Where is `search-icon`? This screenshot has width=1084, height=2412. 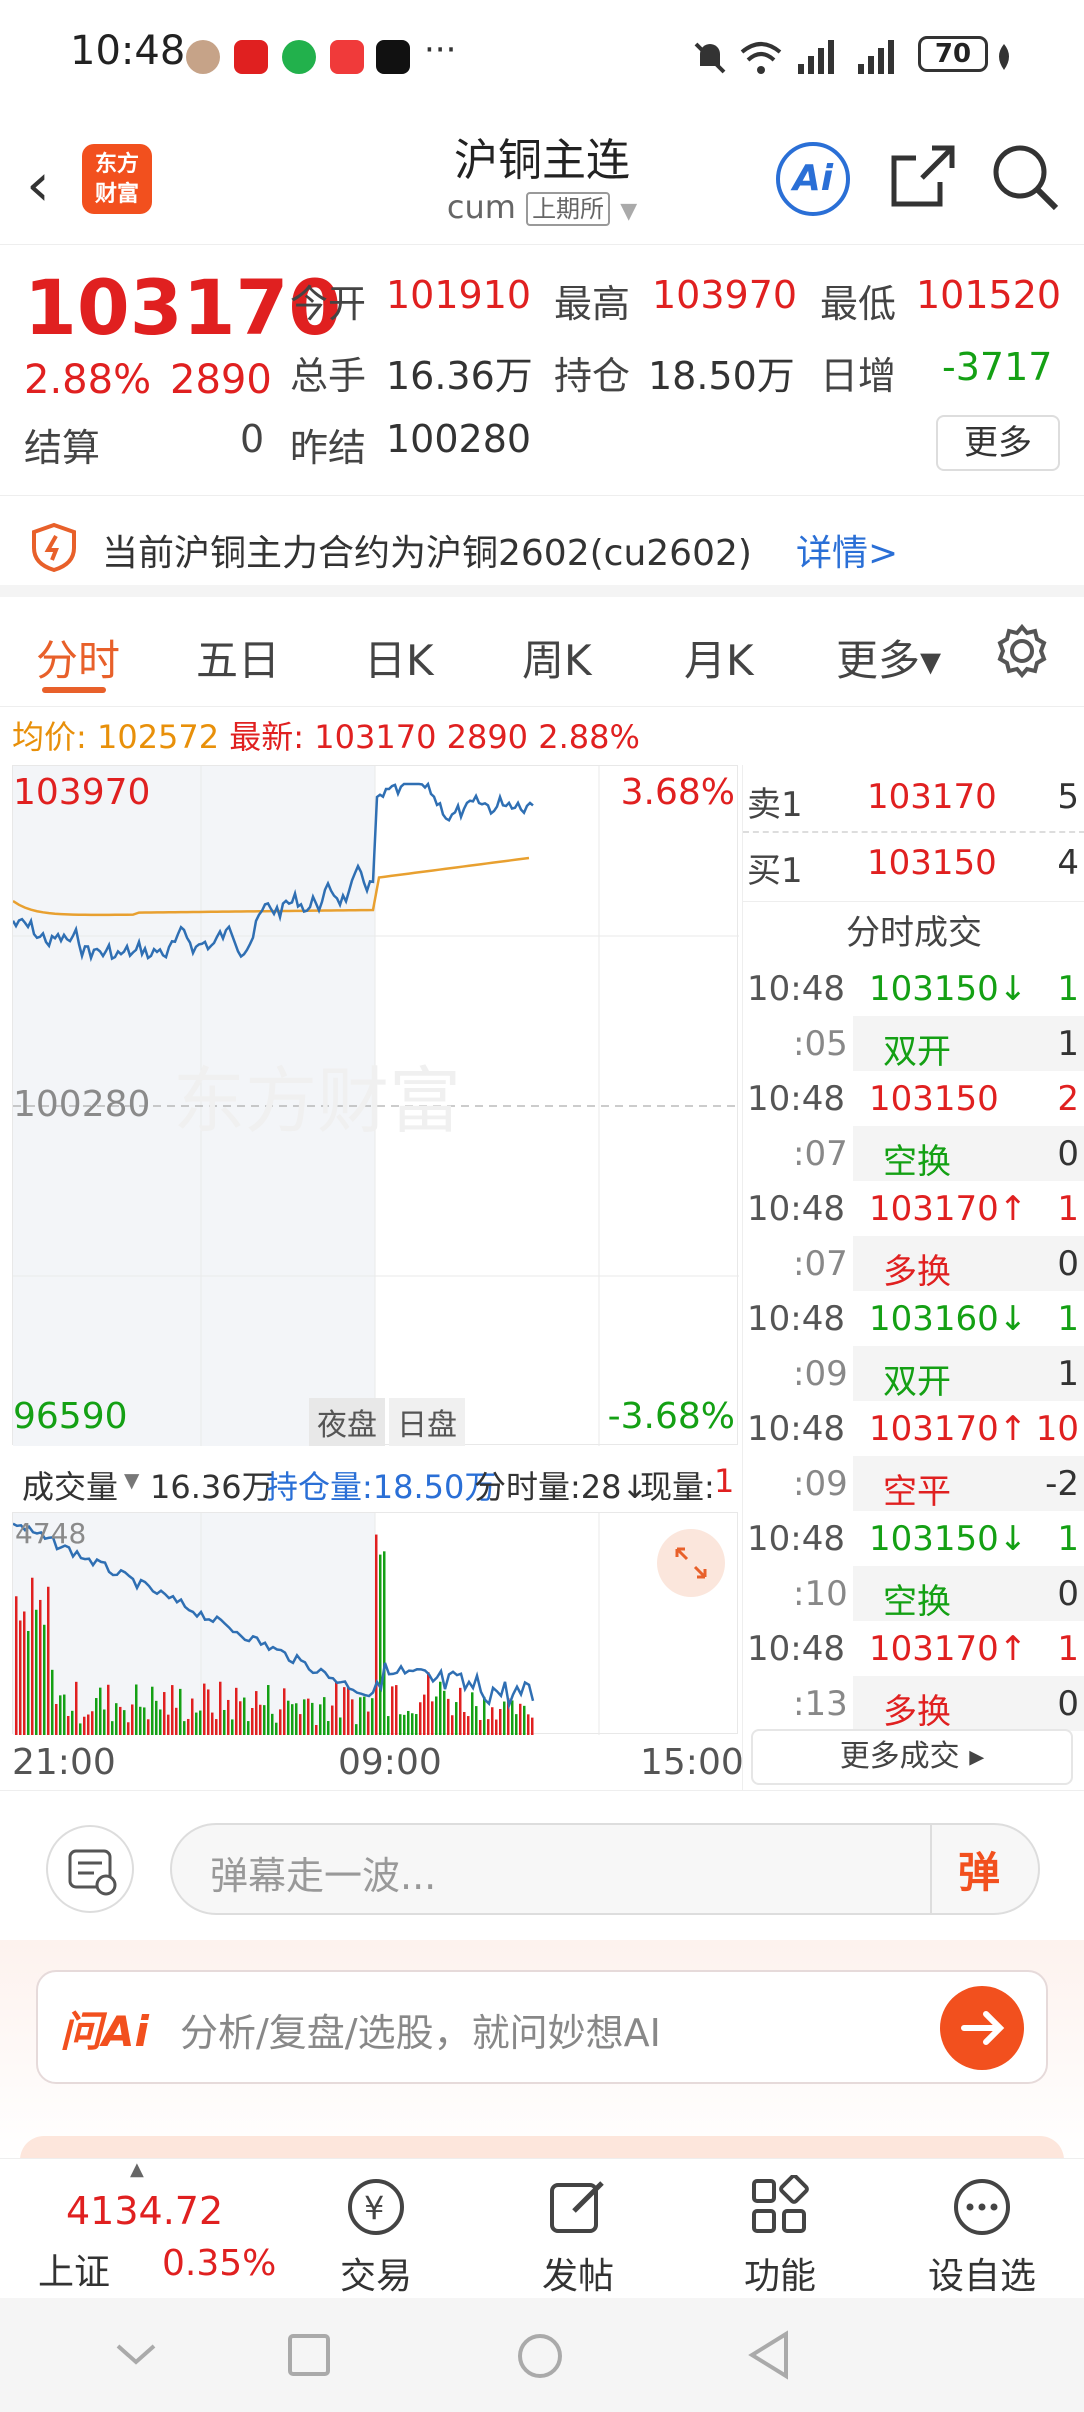
search-icon is located at coordinates (1025, 177).